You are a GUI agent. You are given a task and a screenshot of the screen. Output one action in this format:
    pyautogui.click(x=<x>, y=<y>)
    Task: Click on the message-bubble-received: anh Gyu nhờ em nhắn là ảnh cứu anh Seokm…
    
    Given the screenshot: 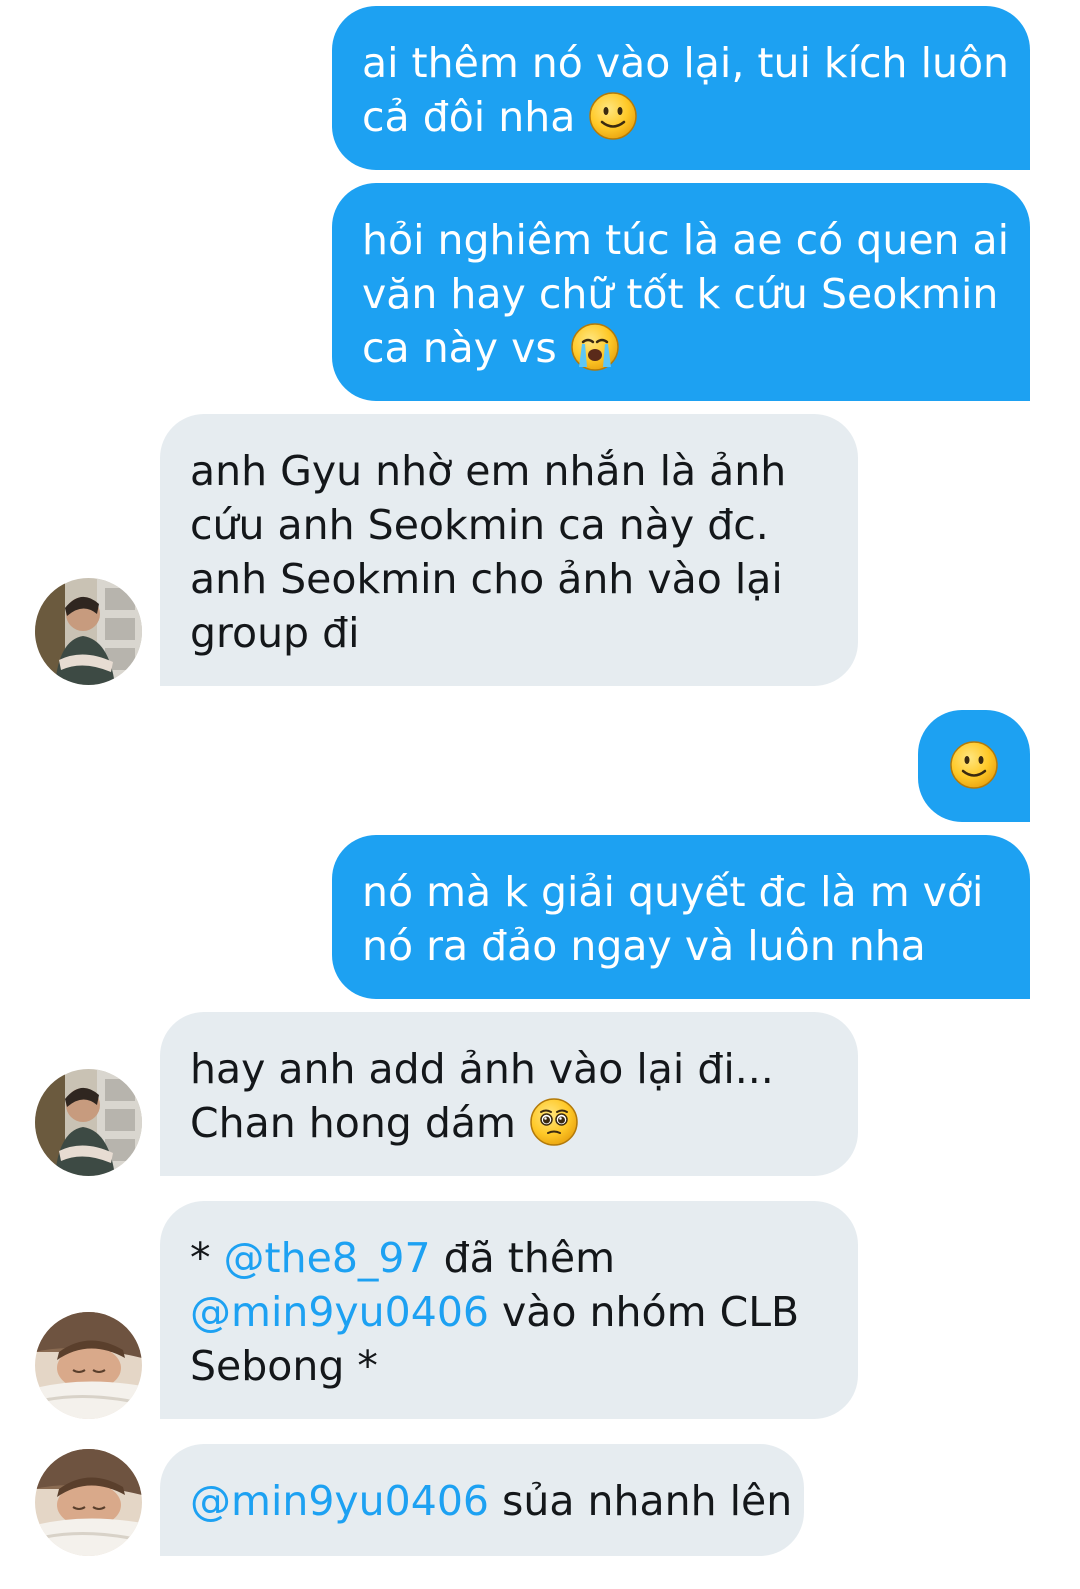 What is the action you would take?
    pyautogui.click(x=509, y=550)
    